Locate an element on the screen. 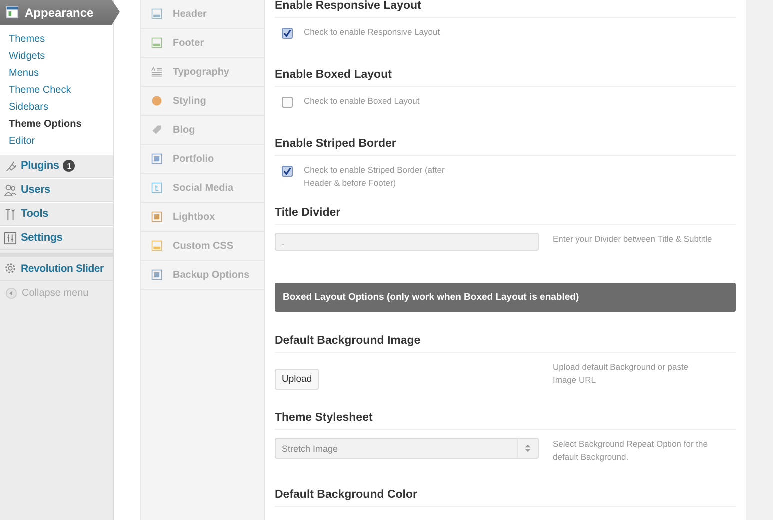 The width and height of the screenshot is (773, 520). submenu-link: Themes is located at coordinates (56, 39).